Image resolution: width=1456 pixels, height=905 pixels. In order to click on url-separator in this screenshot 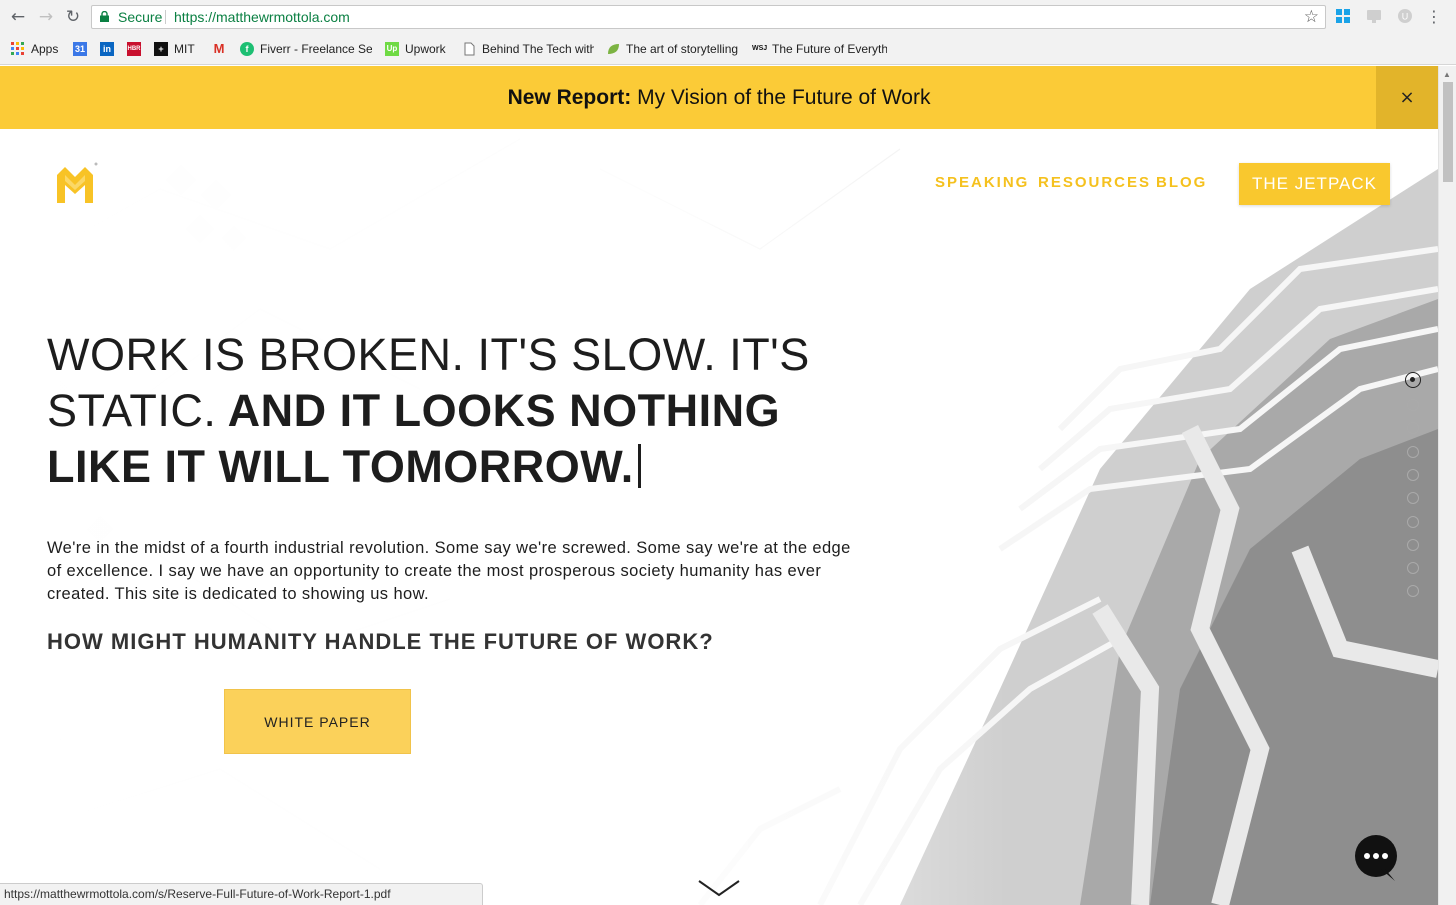, I will do `click(165, 17)`.